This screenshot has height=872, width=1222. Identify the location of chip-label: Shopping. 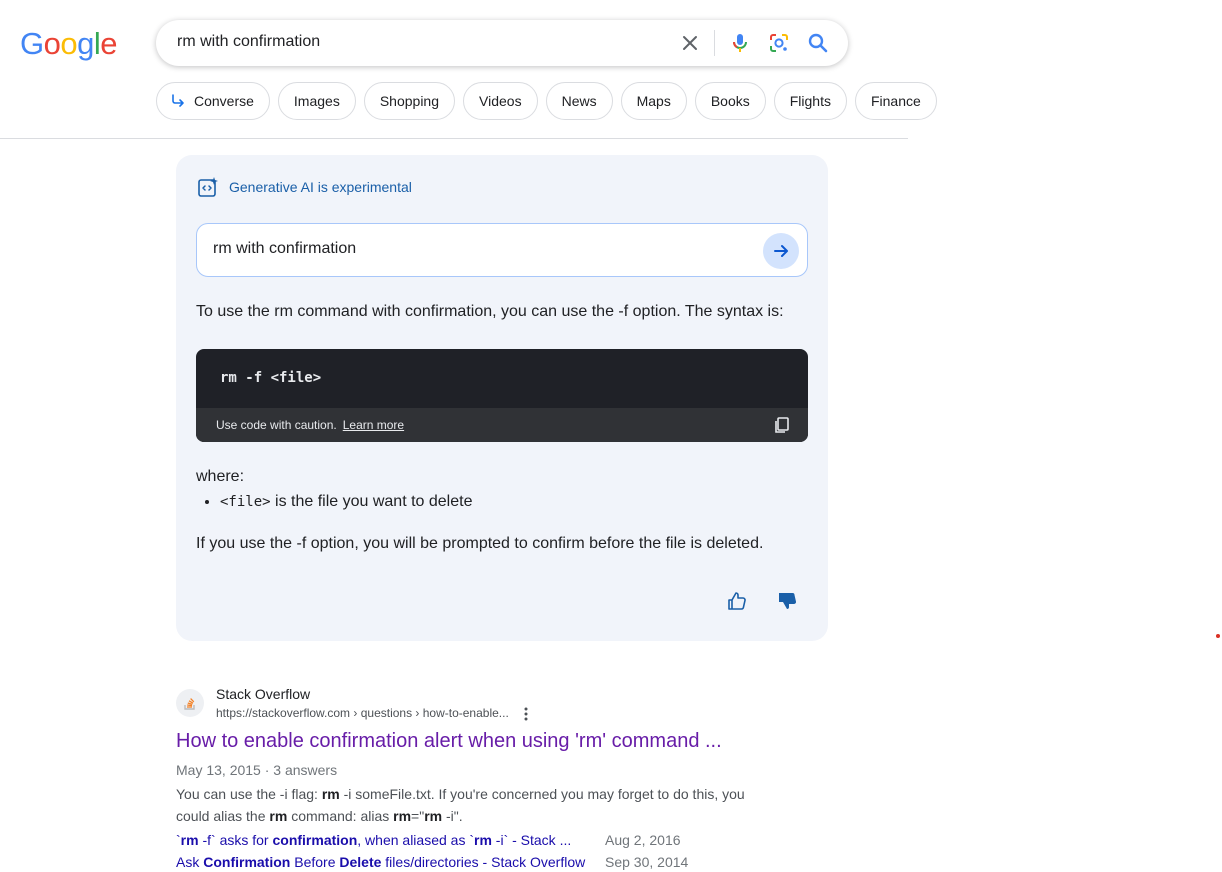
(409, 101).